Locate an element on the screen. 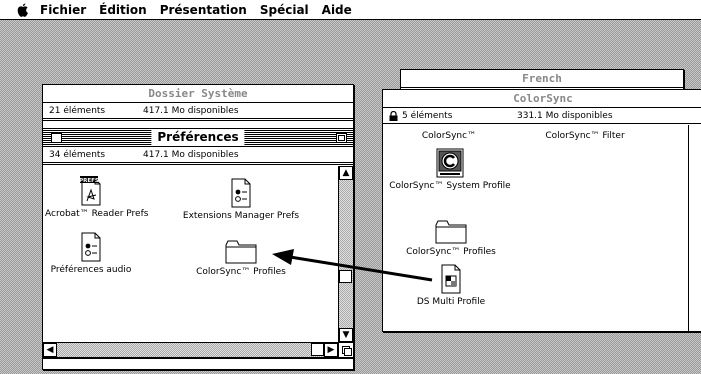 The image size is (701, 374). preferences-title: Préférences is located at coordinates (198, 137).